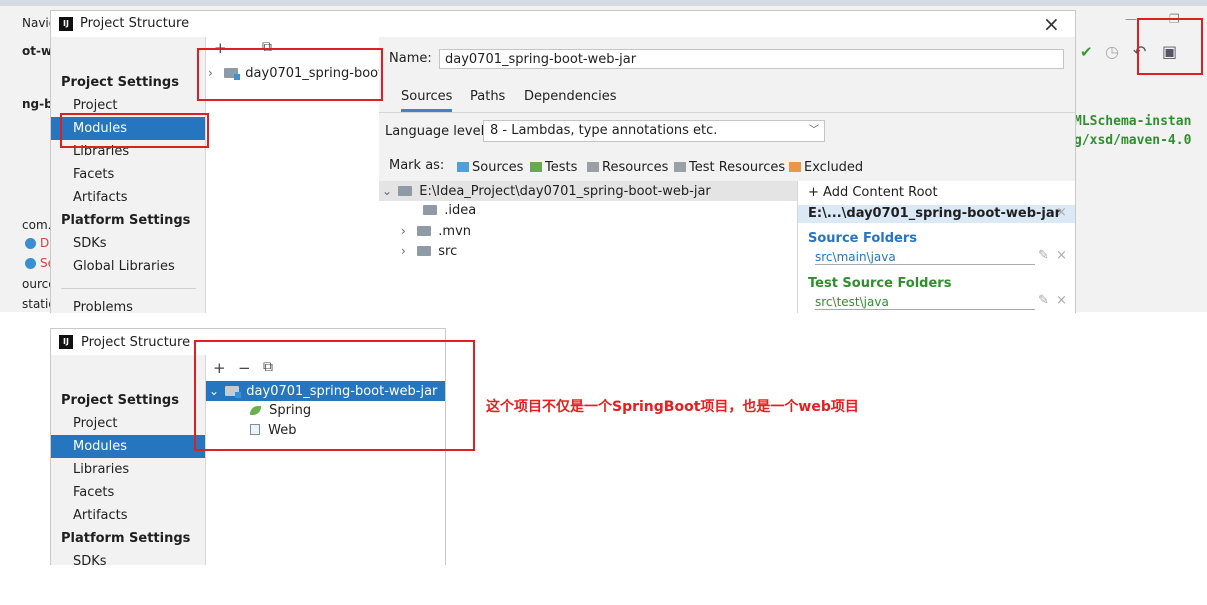 The height and width of the screenshot is (605, 1207). Describe the element at coordinates (863, 238) in the screenshot. I see `source-folders-label: Source Folders` at that location.